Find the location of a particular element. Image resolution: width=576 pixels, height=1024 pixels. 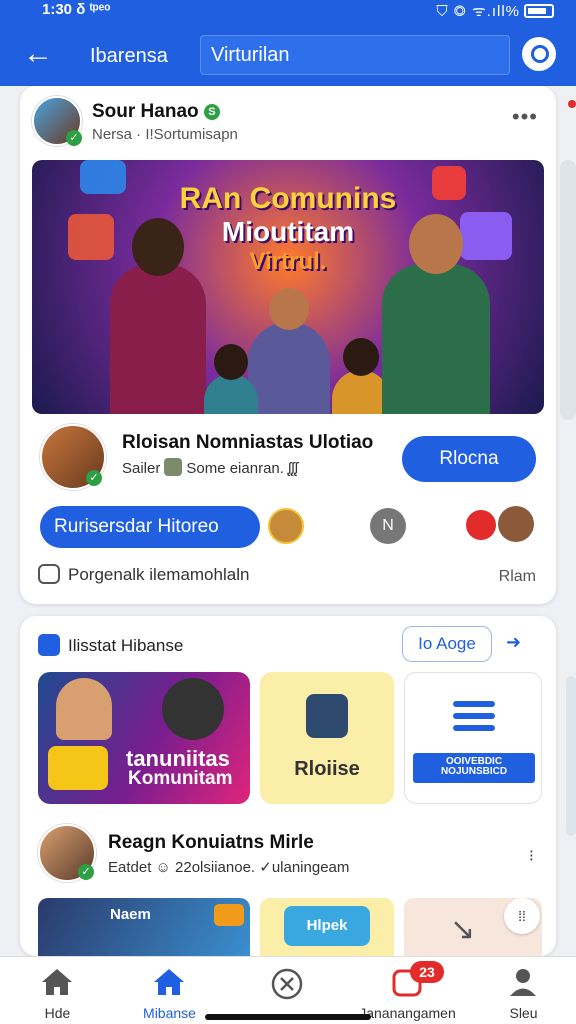

nav-profile: Sleu is located at coordinates (521, 990).